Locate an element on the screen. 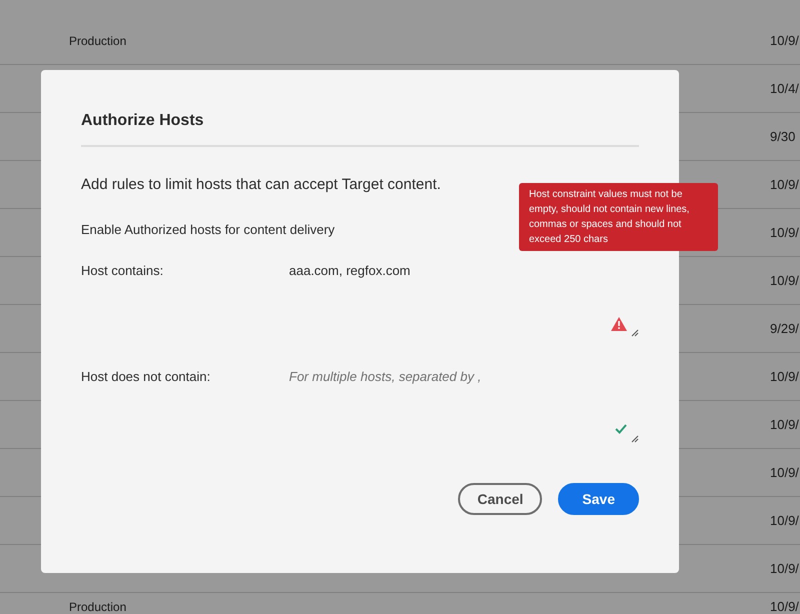 This screenshot has width=800, height=614. field-label: Host contains: is located at coordinates (122, 271).